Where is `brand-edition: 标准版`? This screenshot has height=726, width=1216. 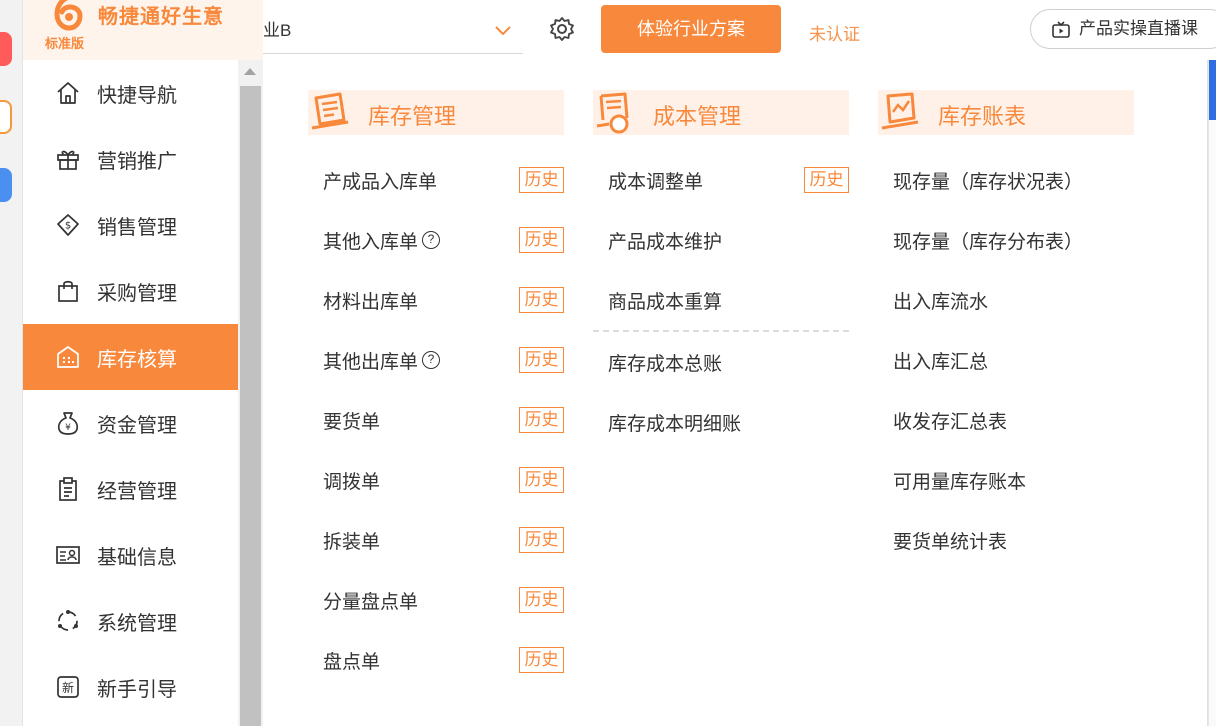 brand-edition: 标准版 is located at coordinates (65, 43).